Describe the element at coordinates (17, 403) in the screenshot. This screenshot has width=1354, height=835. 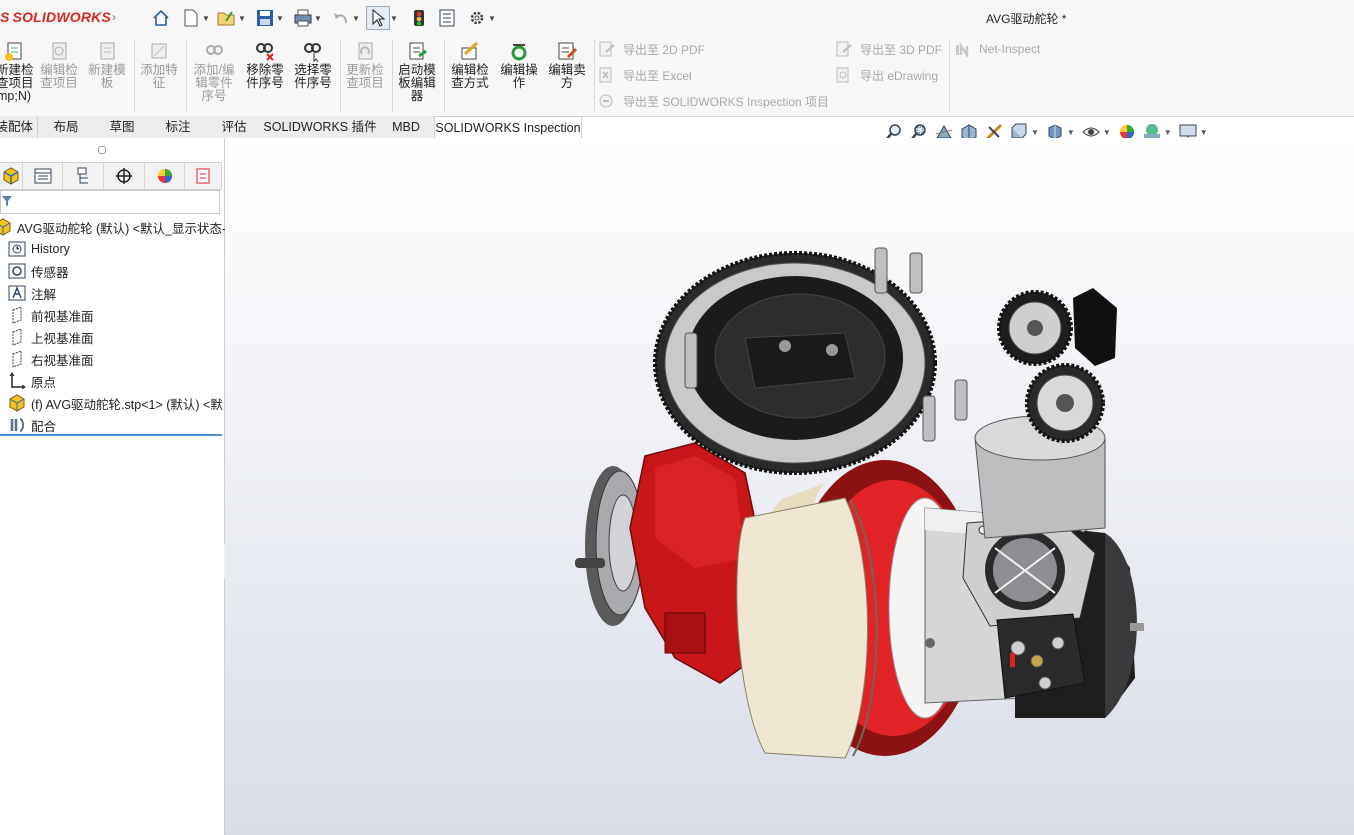
I see `part-icon` at that location.